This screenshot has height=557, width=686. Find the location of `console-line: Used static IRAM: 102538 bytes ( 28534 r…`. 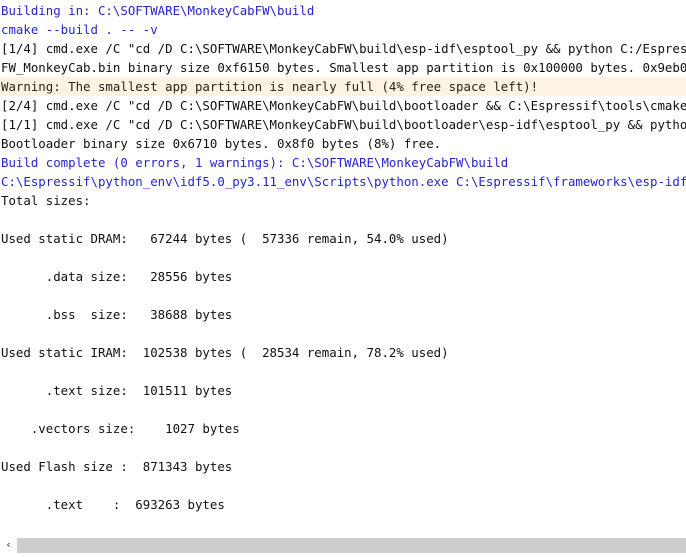

console-line: Used static IRAM: 102538 bytes ( 28534 r… is located at coordinates (225, 352).